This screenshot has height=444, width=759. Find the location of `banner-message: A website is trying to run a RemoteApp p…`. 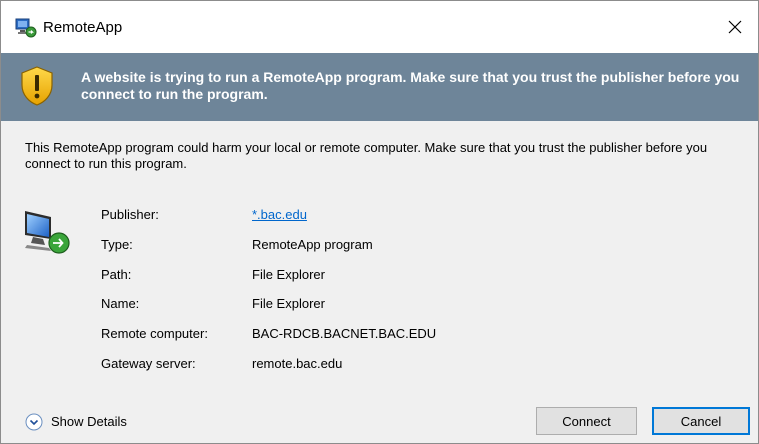

banner-message: A website is trying to run a RemoteApp p… is located at coordinates (410, 85).